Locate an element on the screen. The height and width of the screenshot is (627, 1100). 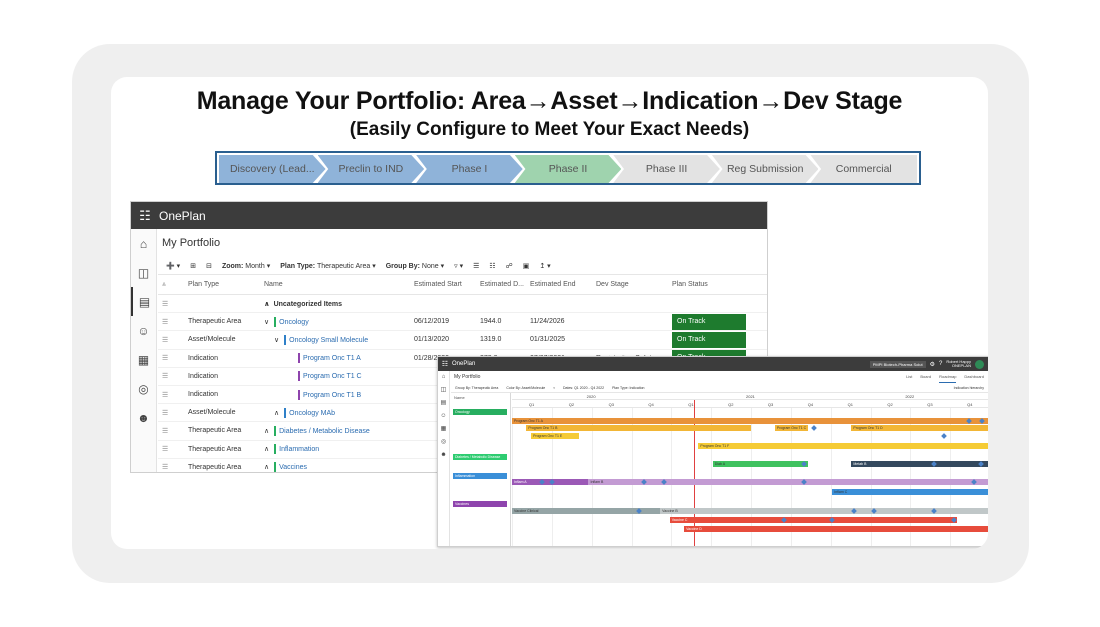
tenant-switcher: PMPI Biotech-Pharma Solut is located at coordinates (897, 364).